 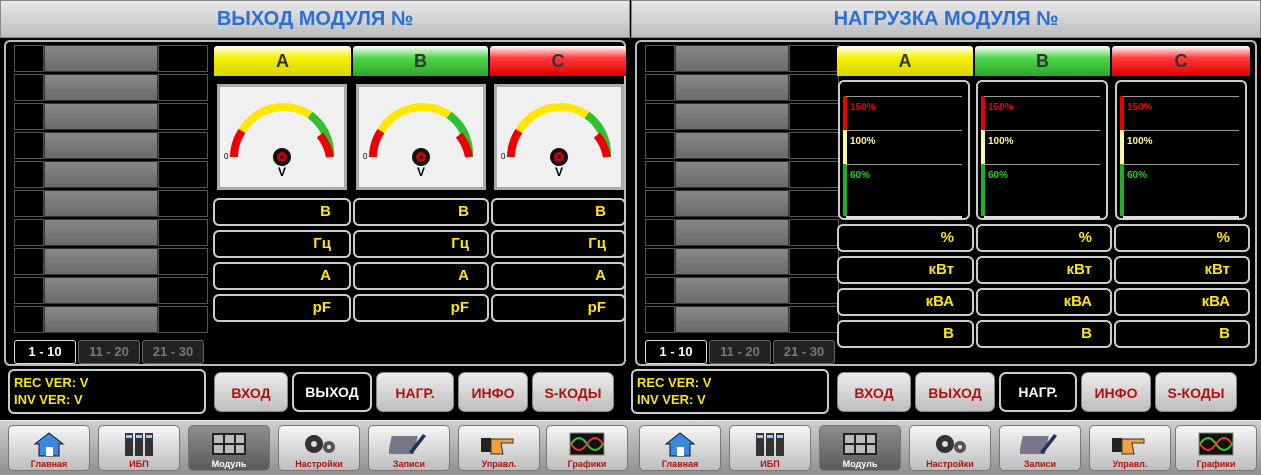 I want to click on load-bar-c: 150% 100% 60%, so click(x=1181, y=150).